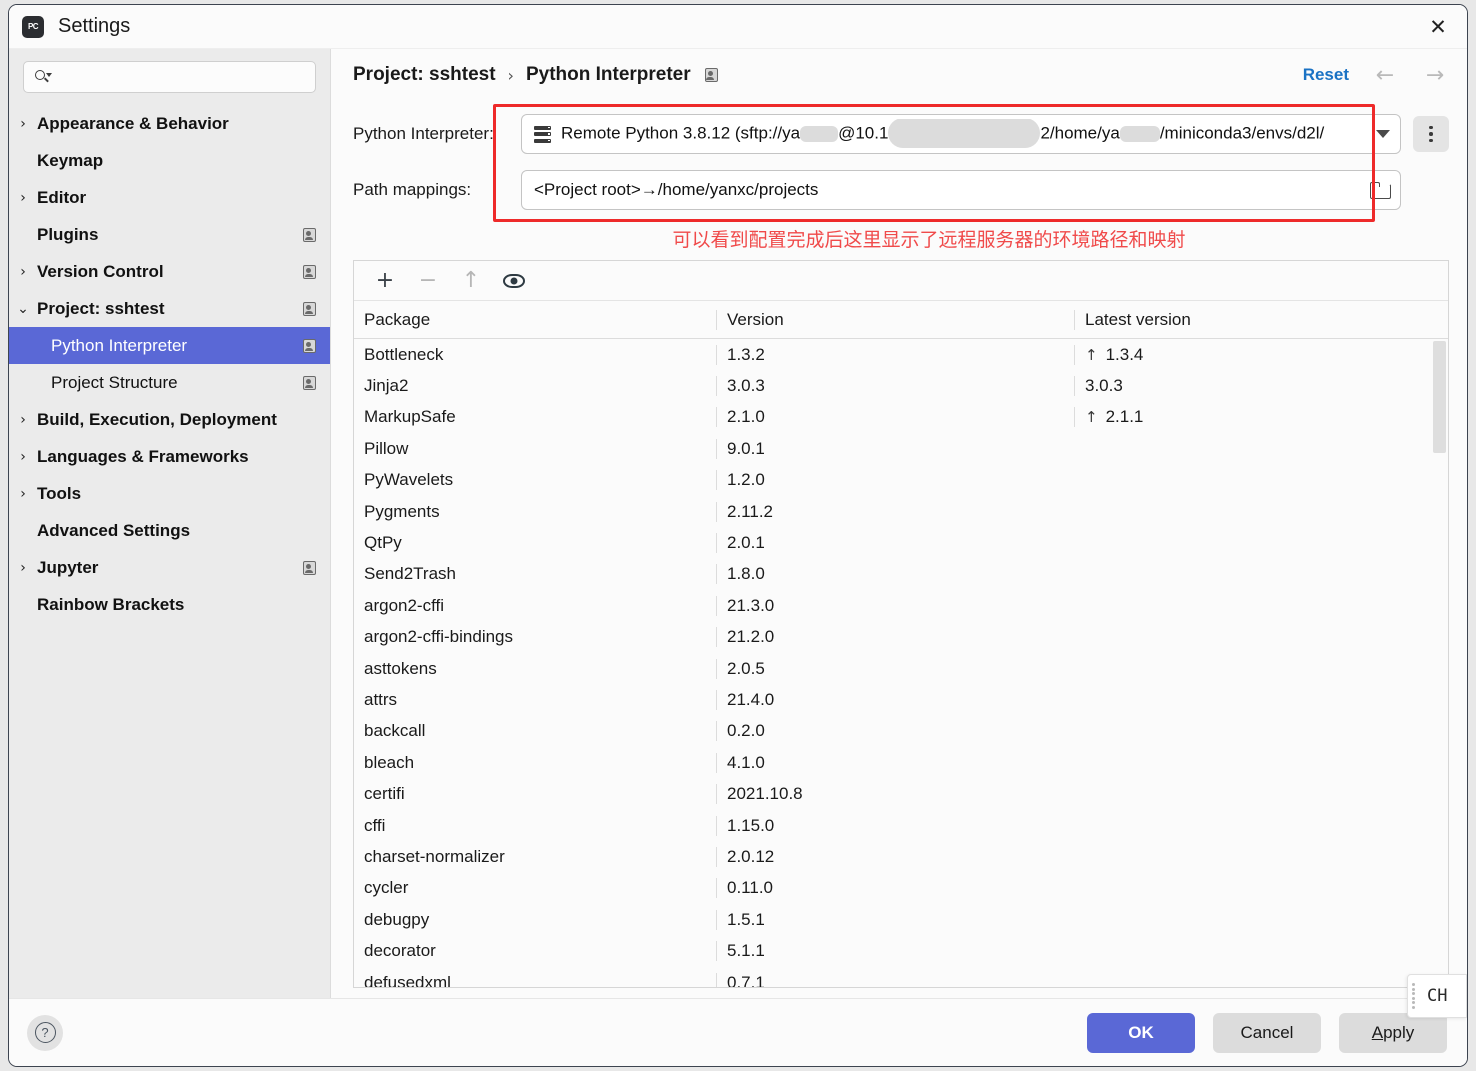 The width and height of the screenshot is (1476, 1071). I want to click on sidebar-item-advanced-settings: Advanced Settings, so click(169, 530).